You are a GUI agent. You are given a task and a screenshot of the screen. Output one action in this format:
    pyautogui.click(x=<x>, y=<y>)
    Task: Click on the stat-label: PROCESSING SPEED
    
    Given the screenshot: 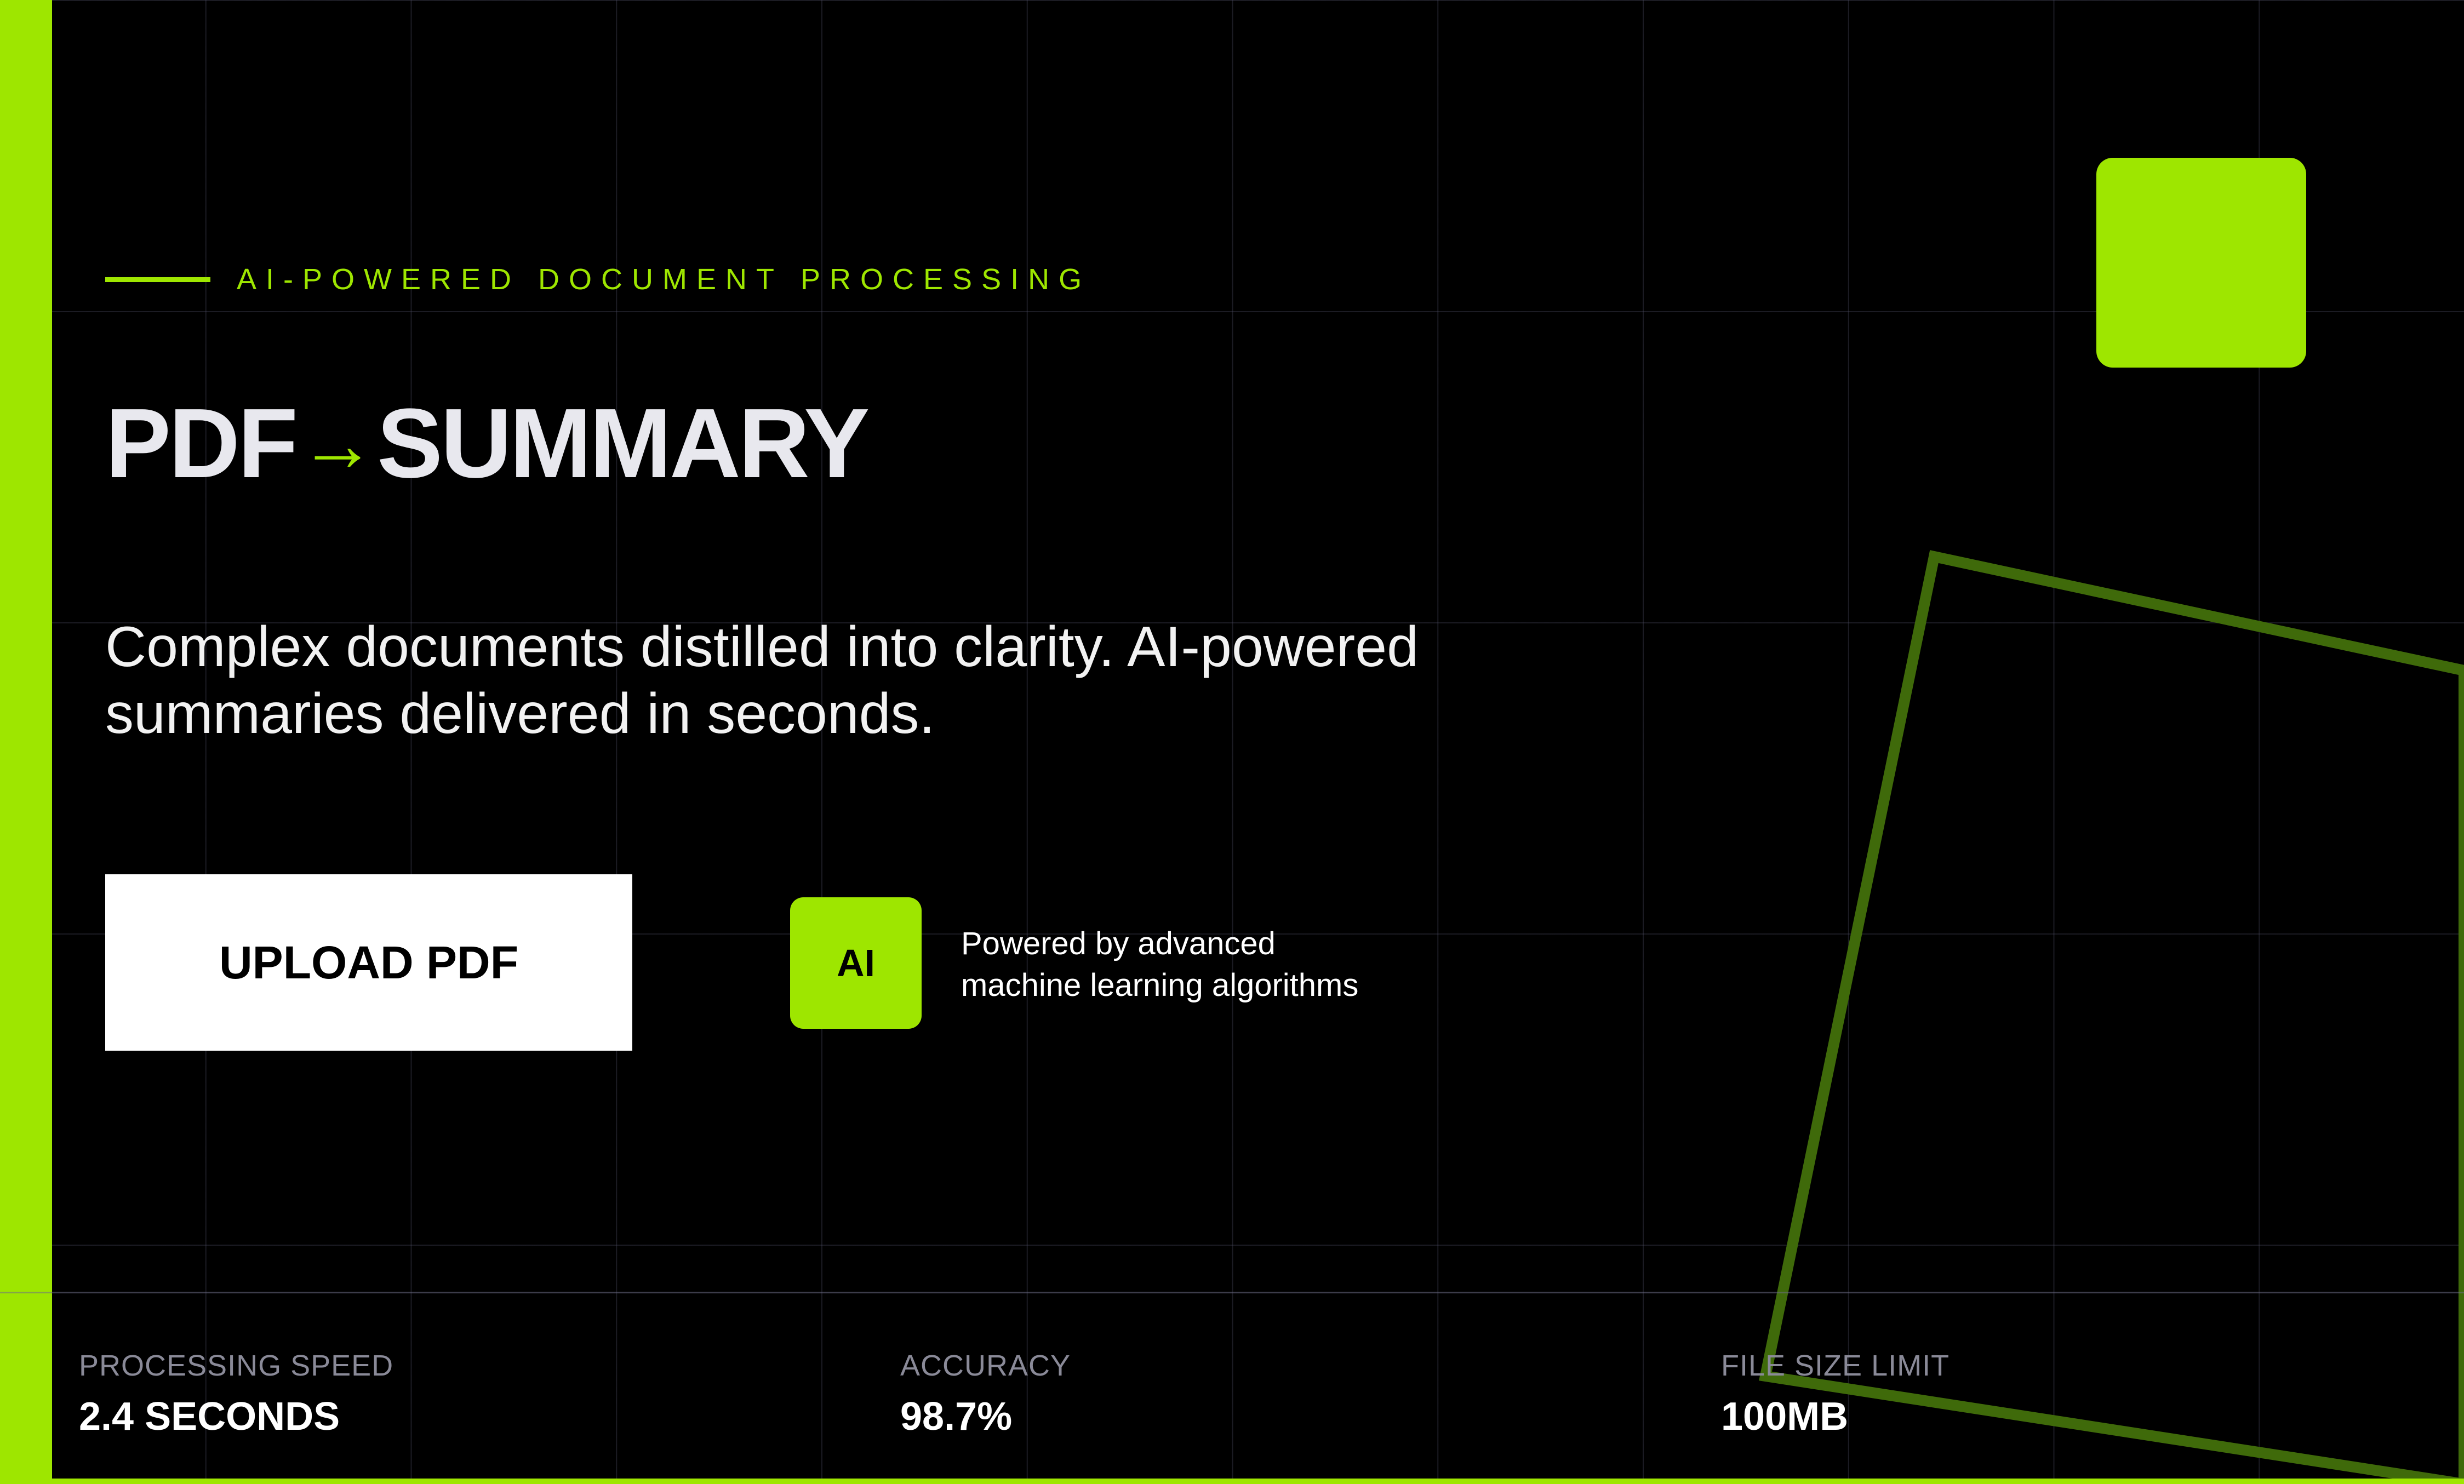 What is the action you would take?
    pyautogui.click(x=236, y=1365)
    